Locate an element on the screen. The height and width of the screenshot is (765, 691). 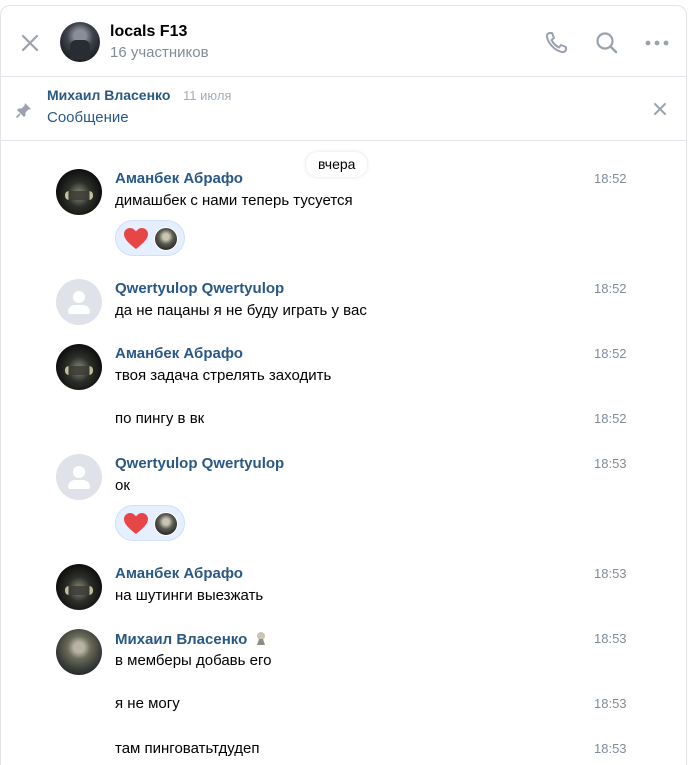
author-name: Михаил Власенко is located at coordinates (181, 639).